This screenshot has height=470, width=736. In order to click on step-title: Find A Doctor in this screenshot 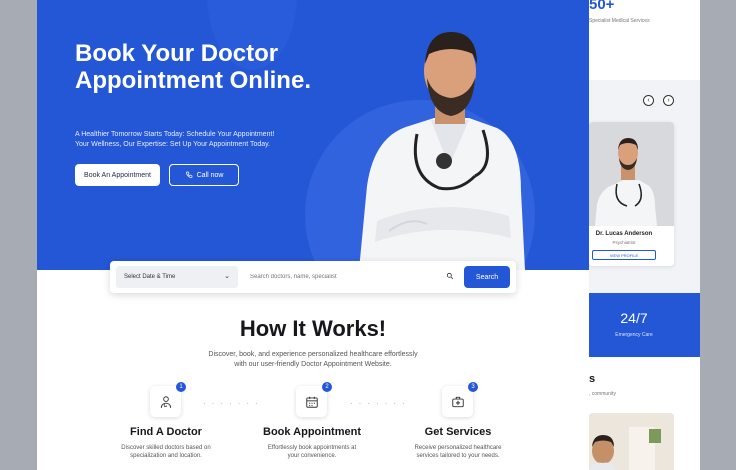, I will do `click(166, 432)`.